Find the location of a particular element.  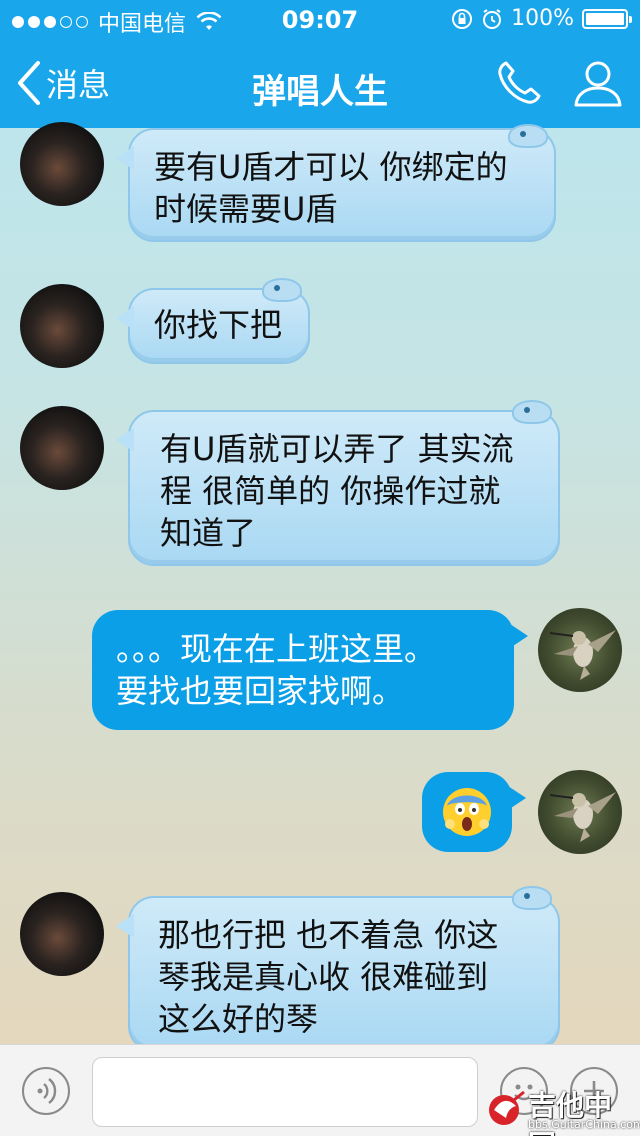

voice-button is located at coordinates (46, 1091).